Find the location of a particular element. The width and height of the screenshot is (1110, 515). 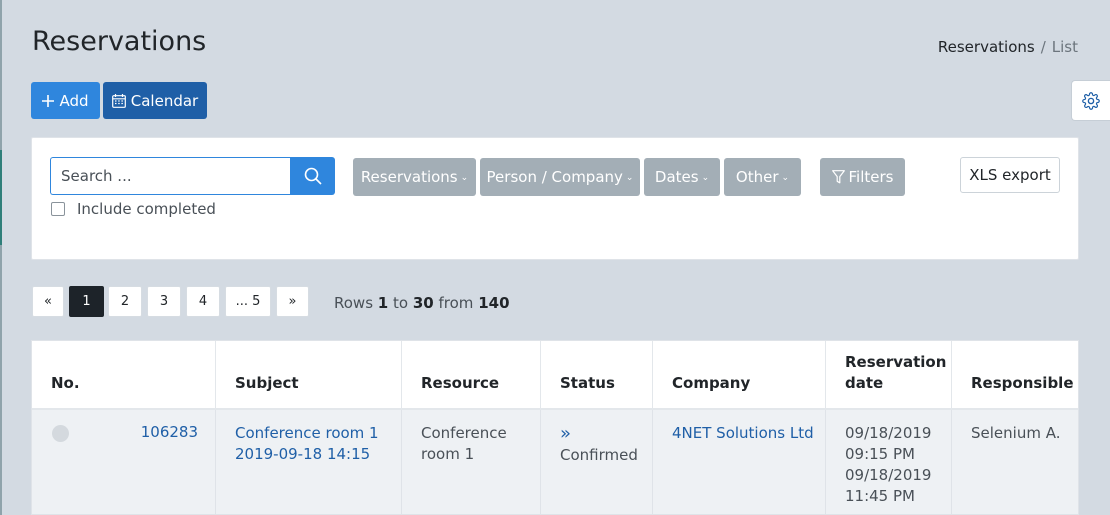

rows-from-word: from is located at coordinates (456, 303).